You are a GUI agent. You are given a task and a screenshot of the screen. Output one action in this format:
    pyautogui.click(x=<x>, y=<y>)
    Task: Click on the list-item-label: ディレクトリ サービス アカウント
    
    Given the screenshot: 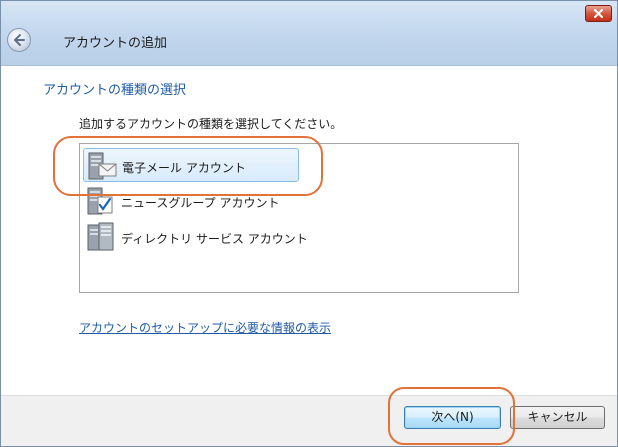 What is the action you would take?
    pyautogui.click(x=214, y=239)
    